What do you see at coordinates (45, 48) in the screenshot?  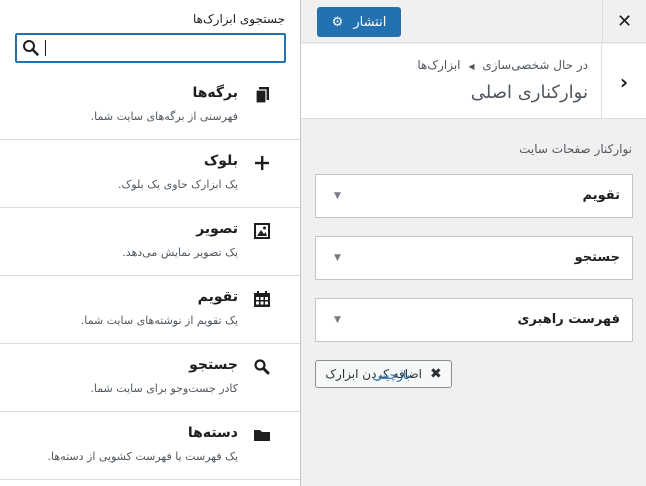 I see `search-divider` at bounding box center [45, 48].